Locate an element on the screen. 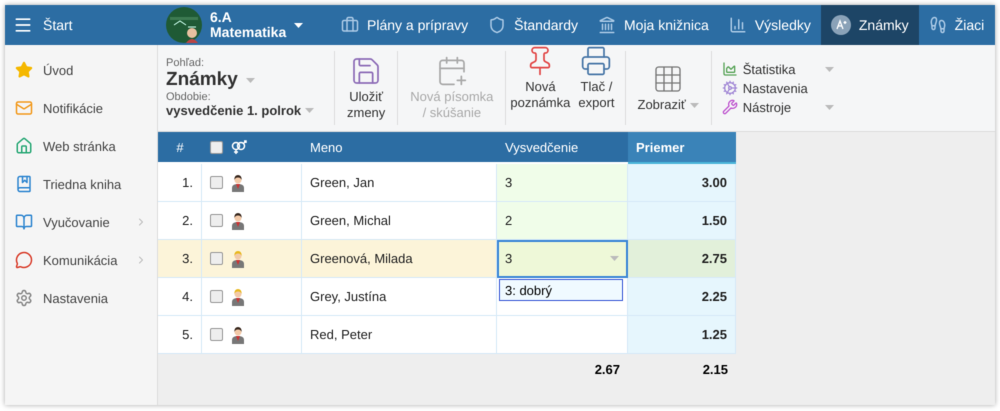 This screenshot has width=1000, height=411. period-label: Obdobie: is located at coordinates (189, 97).